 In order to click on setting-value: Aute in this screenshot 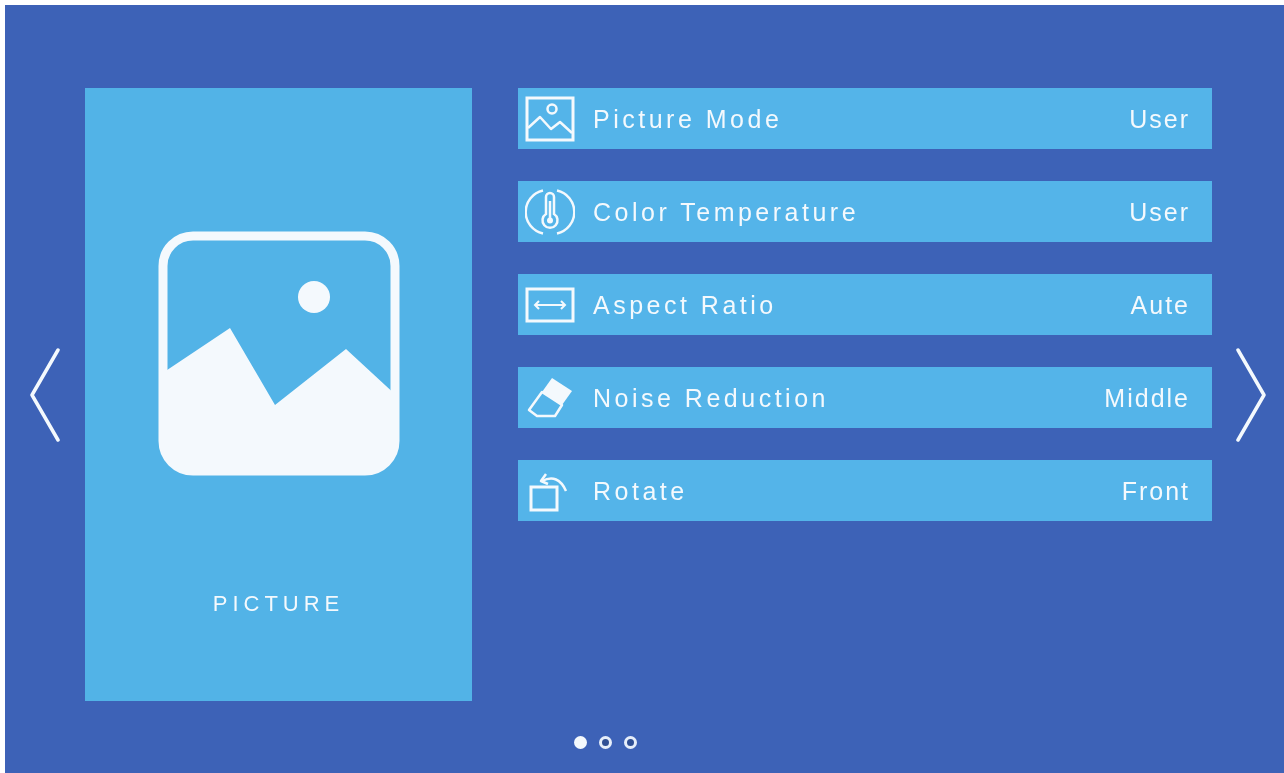, I will do `click(1160, 304)`.